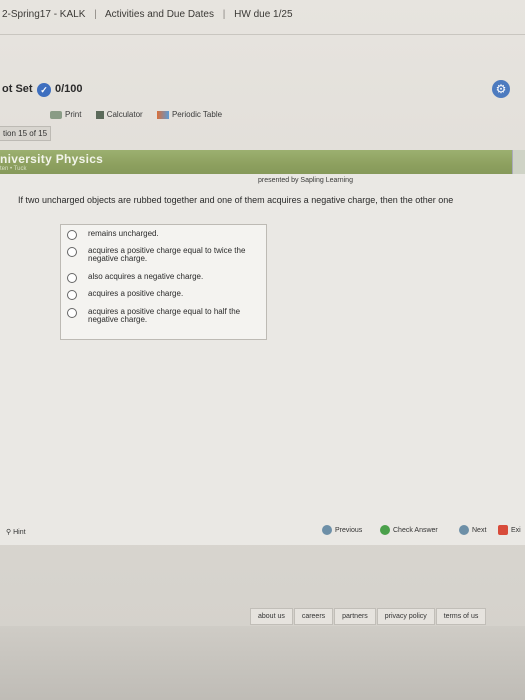 The height and width of the screenshot is (700, 525). I want to click on choice-label: acquires a positive charge., so click(136, 293).